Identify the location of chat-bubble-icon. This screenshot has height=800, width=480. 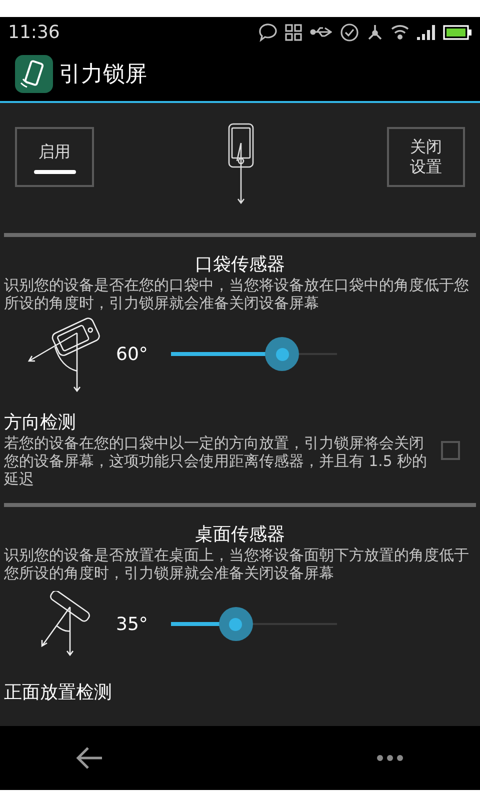
(267, 32).